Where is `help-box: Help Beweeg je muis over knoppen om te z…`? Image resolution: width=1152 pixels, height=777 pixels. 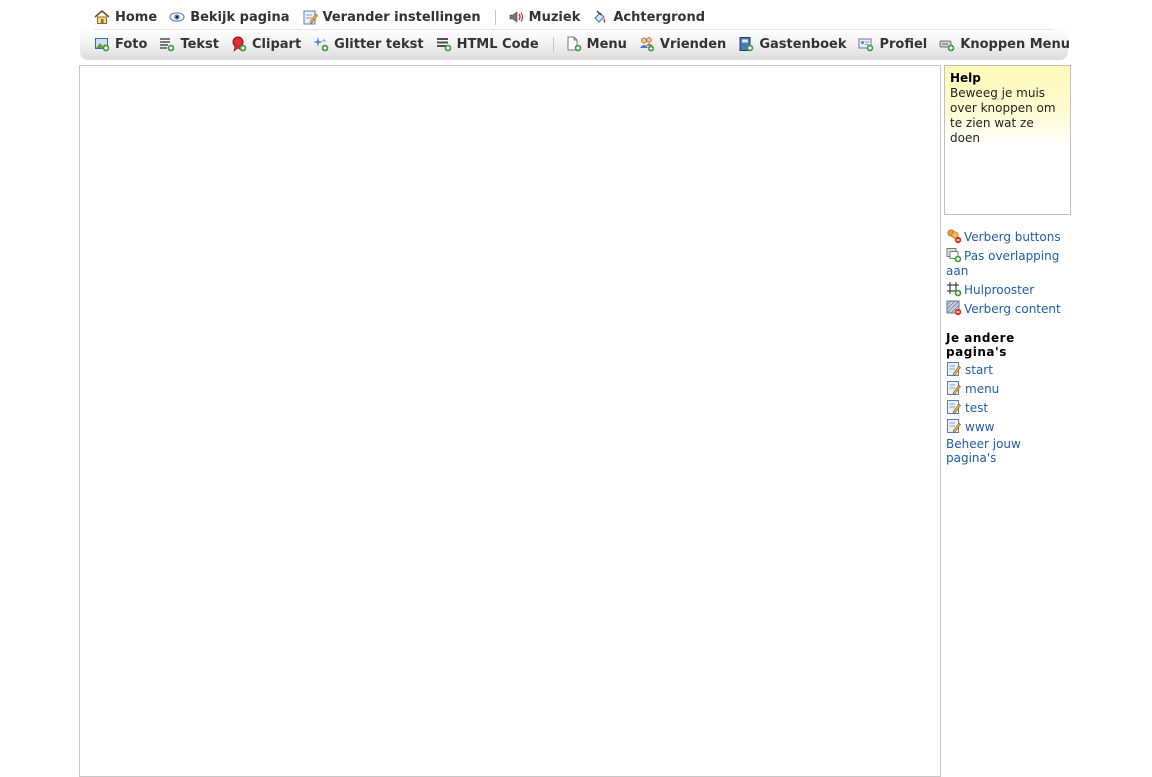 help-box: Help Beweeg je muis over knoppen om te z… is located at coordinates (1007, 140).